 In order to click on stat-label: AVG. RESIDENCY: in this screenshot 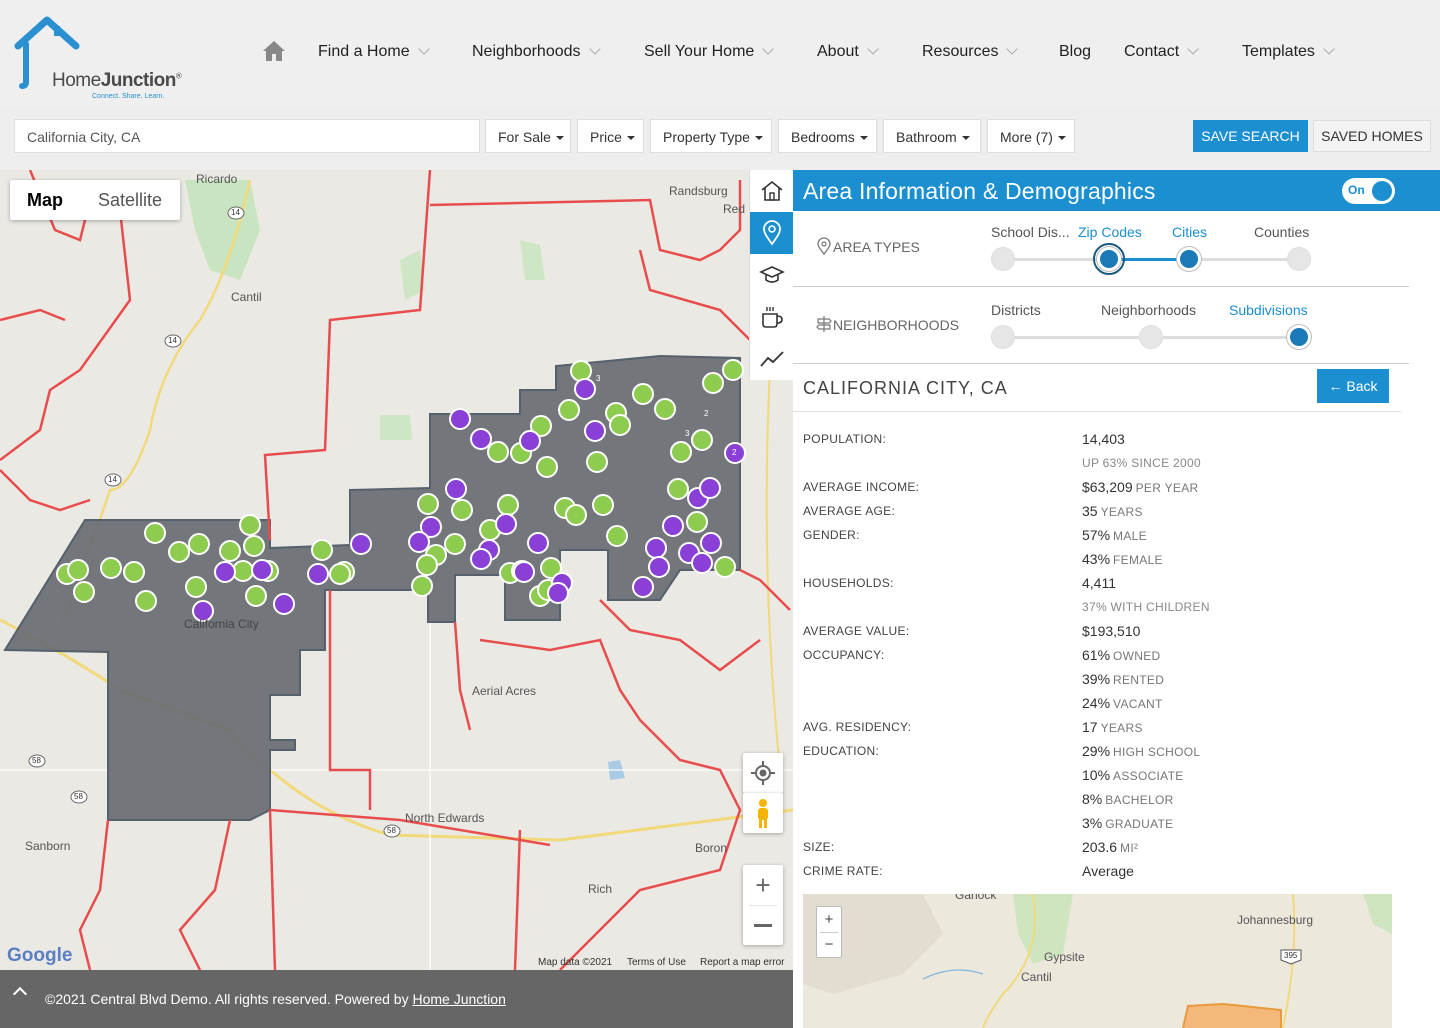, I will do `click(857, 727)`.